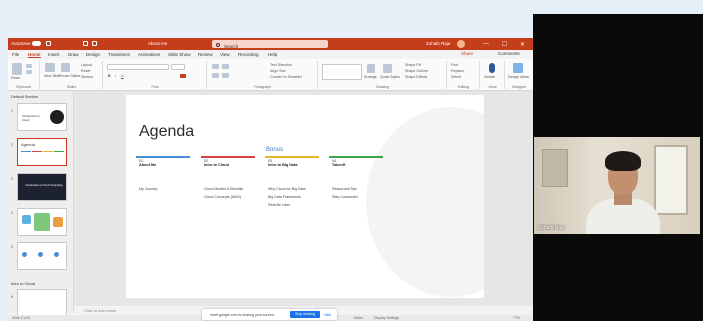  Describe the element at coordinates (390, 77) in the screenshot. I see `quick-styles-label: Quick Styles` at that location.